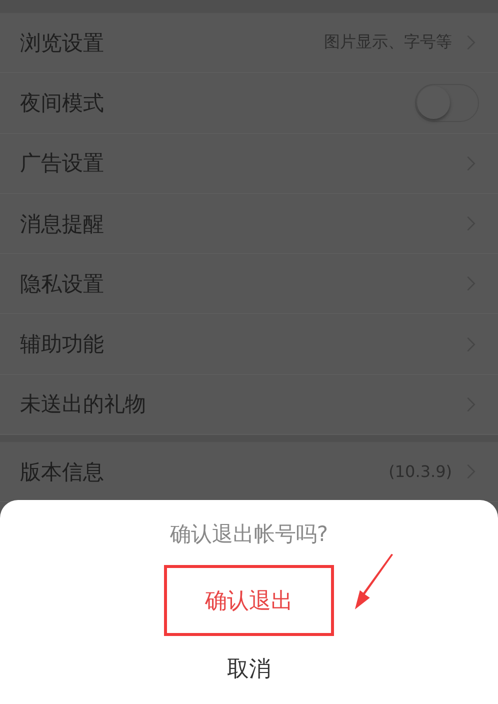 The height and width of the screenshot is (704, 498). I want to click on row-label: 未送出的礼物, so click(83, 404).